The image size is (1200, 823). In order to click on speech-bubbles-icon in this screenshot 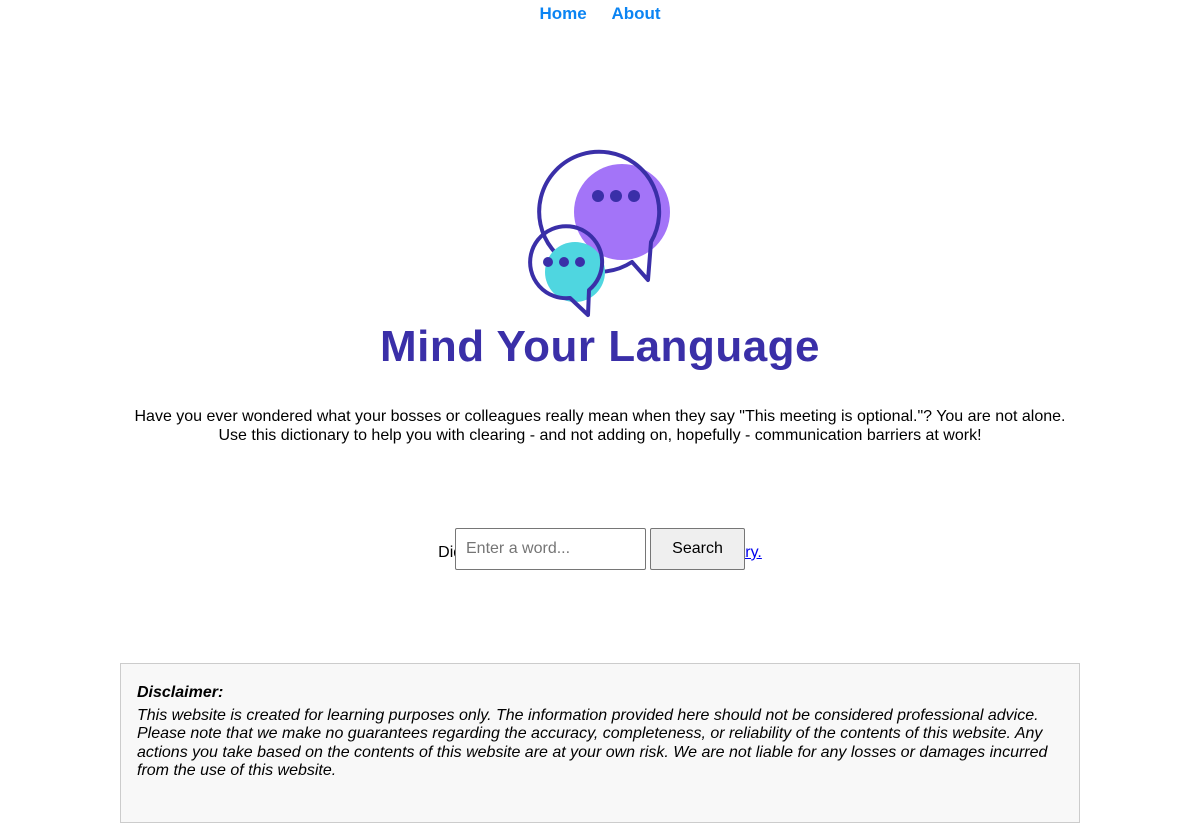, I will do `click(599, 233)`.